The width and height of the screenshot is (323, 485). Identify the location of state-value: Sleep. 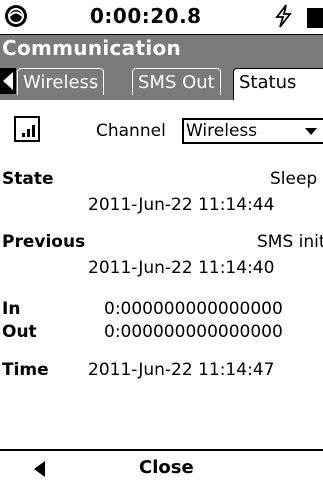
(294, 179).